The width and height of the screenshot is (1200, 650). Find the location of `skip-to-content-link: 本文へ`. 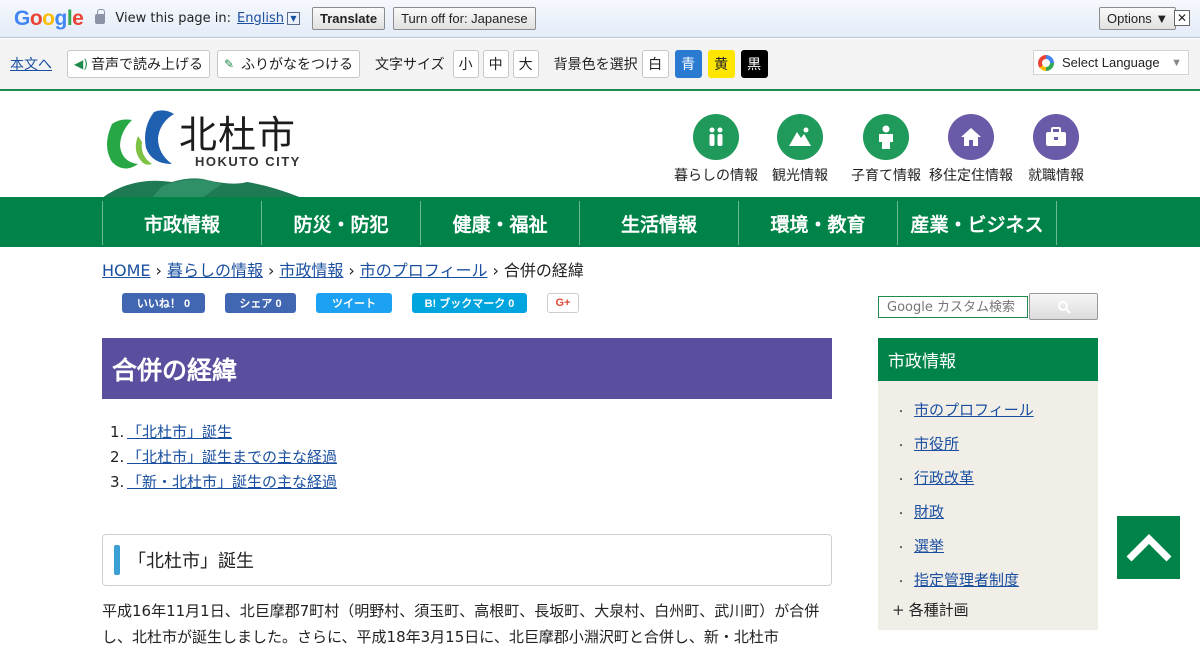

skip-to-content-link: 本文へ is located at coordinates (31, 64).